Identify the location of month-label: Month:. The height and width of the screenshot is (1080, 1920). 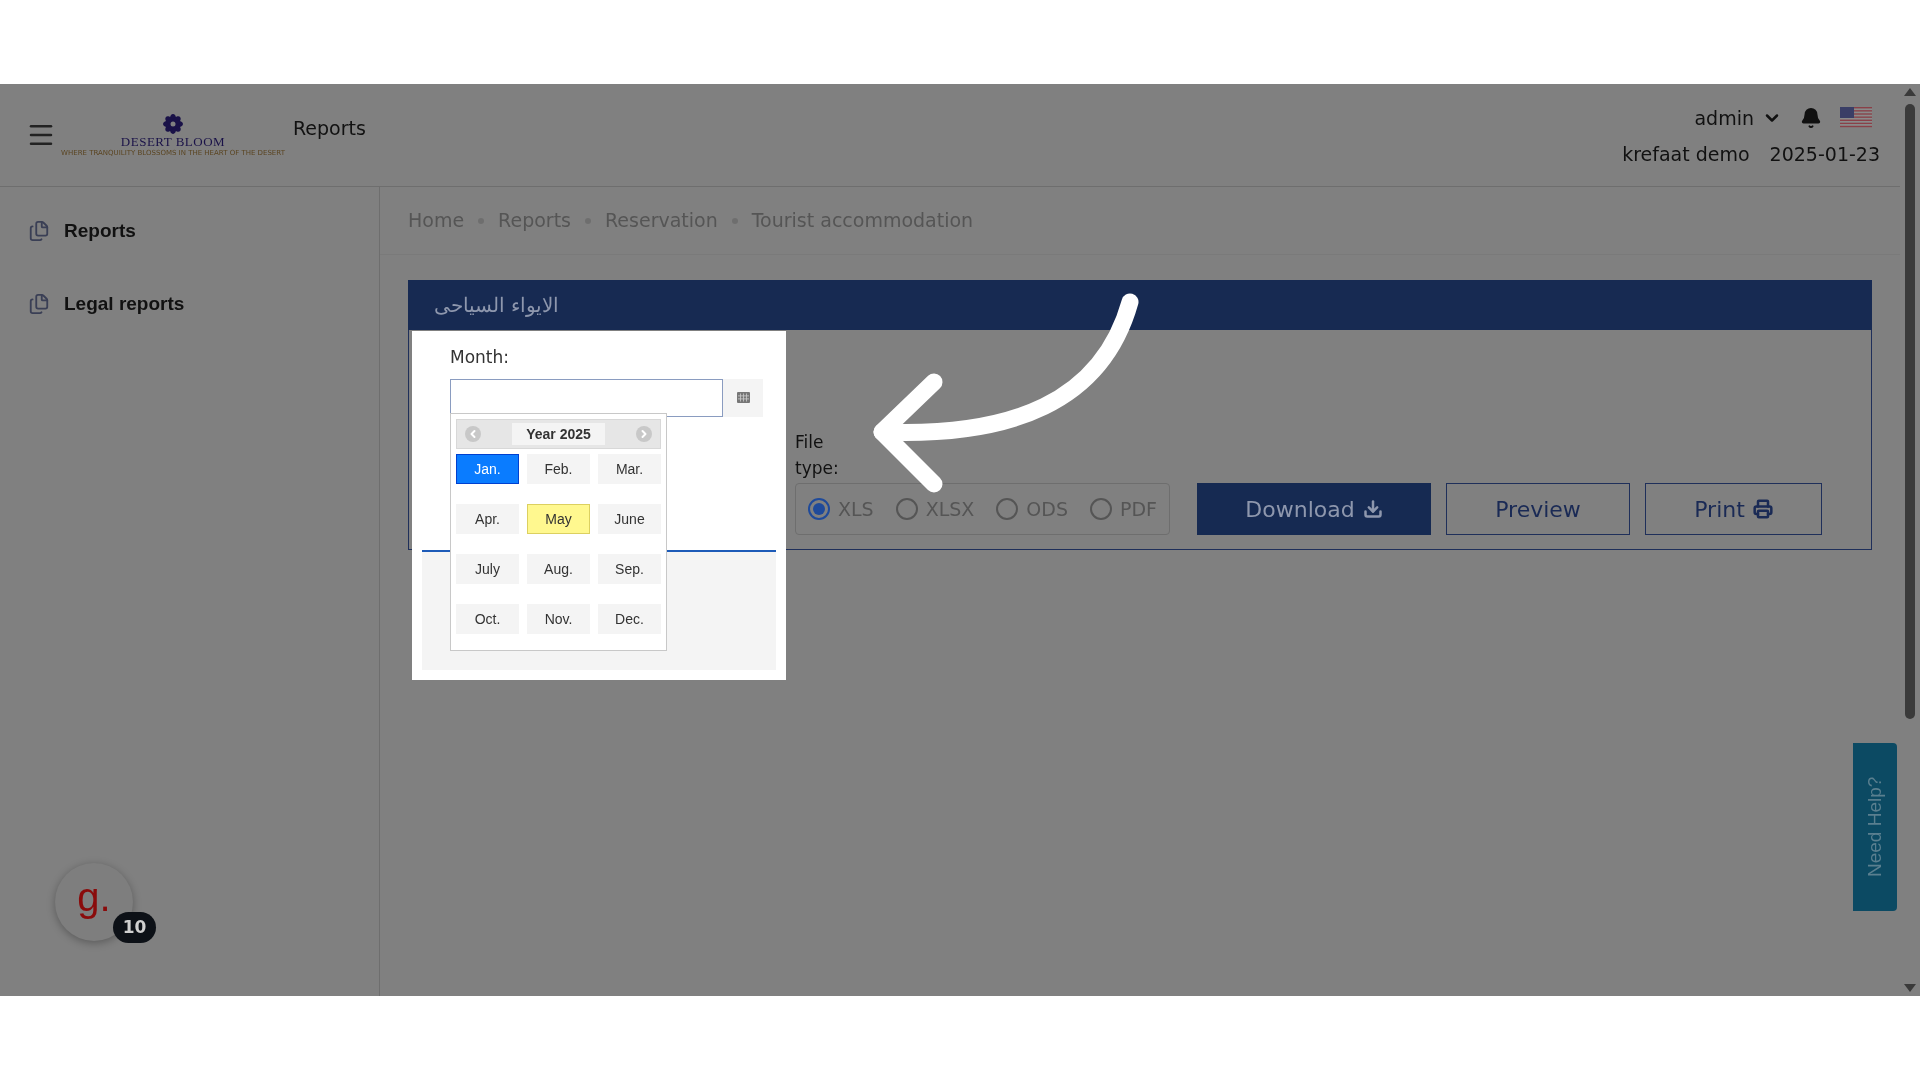
(479, 357).